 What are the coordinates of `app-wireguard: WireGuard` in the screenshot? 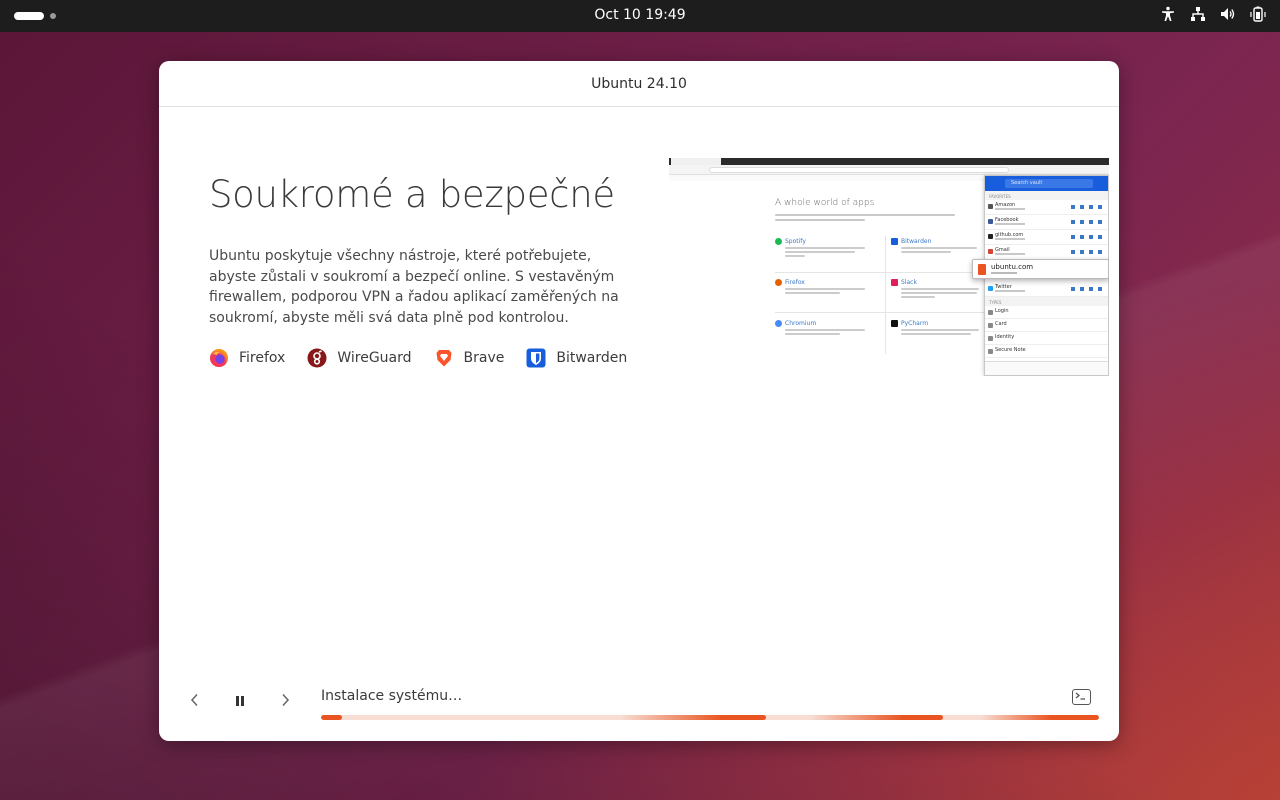 It's located at (359, 358).